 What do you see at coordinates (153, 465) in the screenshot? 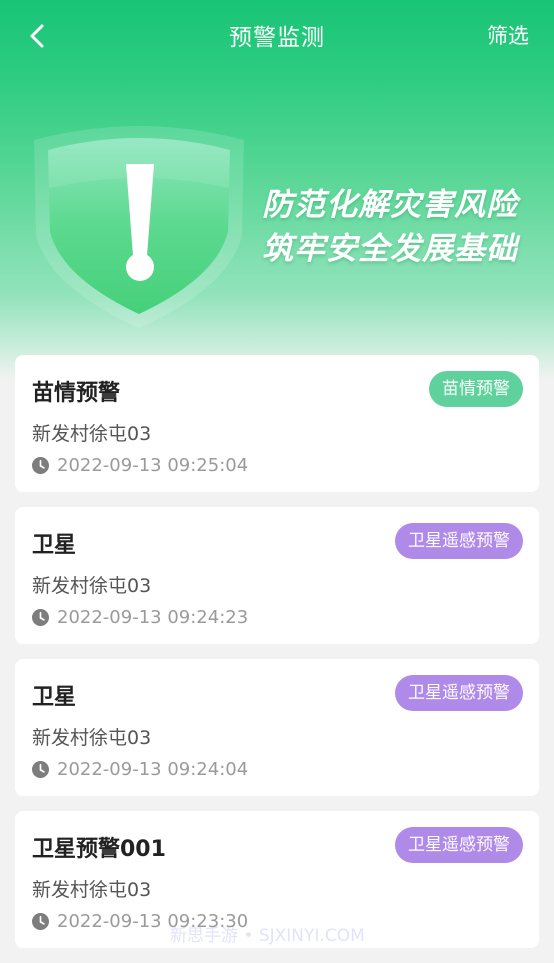
I see `alert-time: 2022-09-13 09:25:04` at bounding box center [153, 465].